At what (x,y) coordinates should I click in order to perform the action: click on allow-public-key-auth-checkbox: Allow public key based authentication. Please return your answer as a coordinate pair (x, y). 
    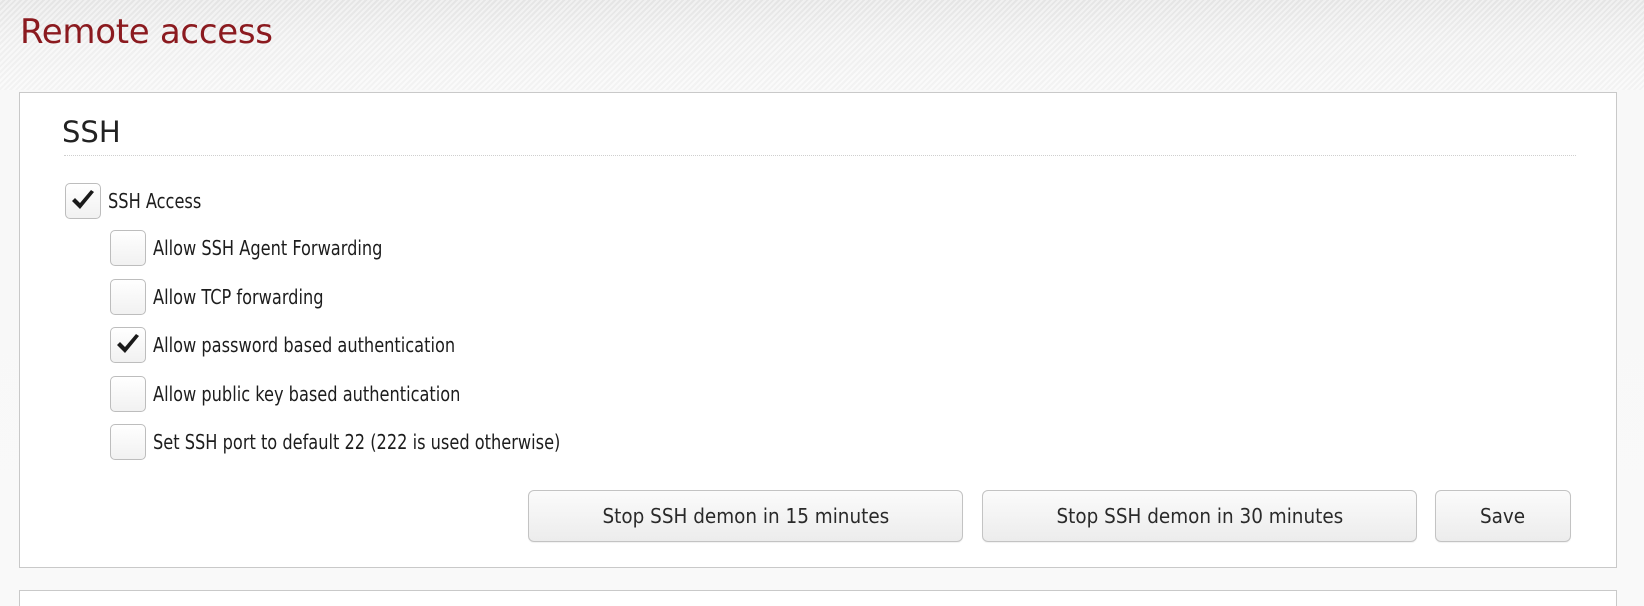
    Looking at the image, I should click on (302, 394).